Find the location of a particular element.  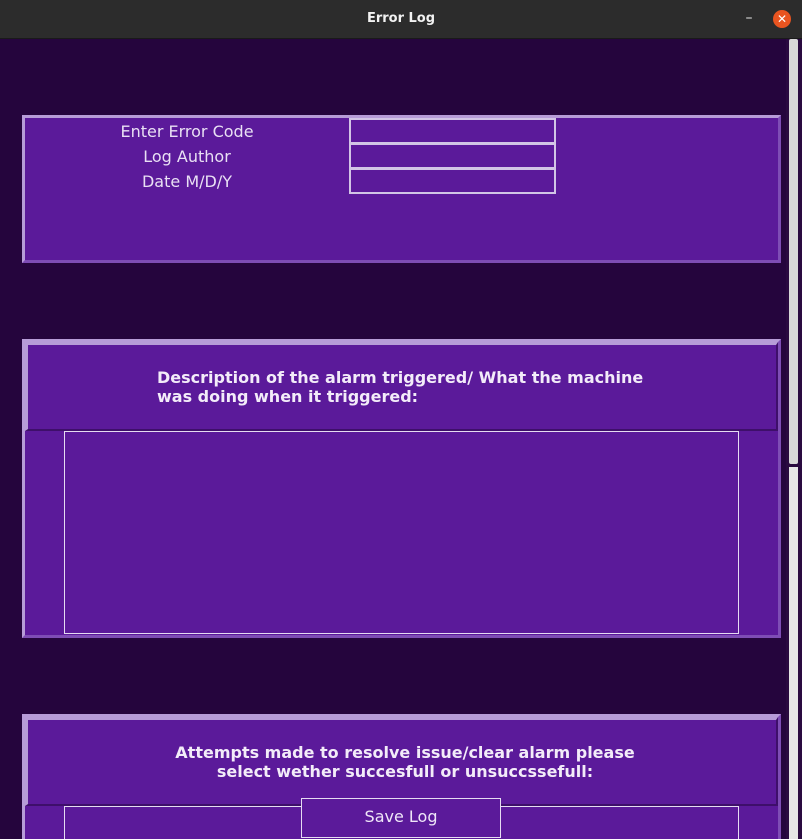

vertical-scrollbar is located at coordinates (794, 439).